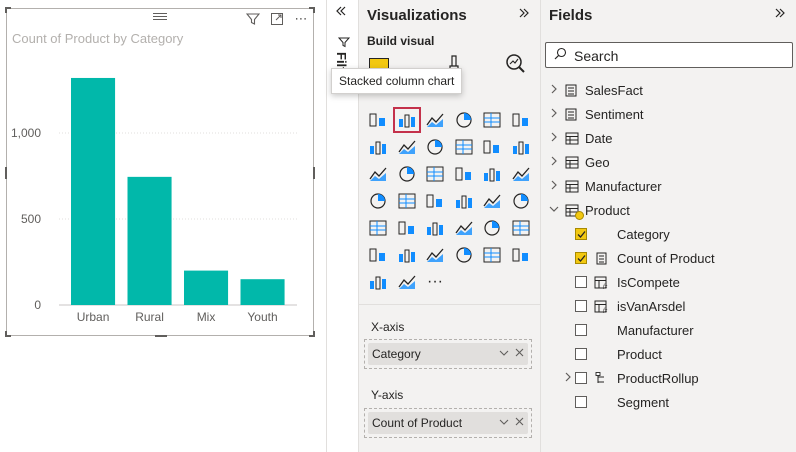  What do you see at coordinates (521, 174) in the screenshot?
I see `treemap-icon` at bounding box center [521, 174].